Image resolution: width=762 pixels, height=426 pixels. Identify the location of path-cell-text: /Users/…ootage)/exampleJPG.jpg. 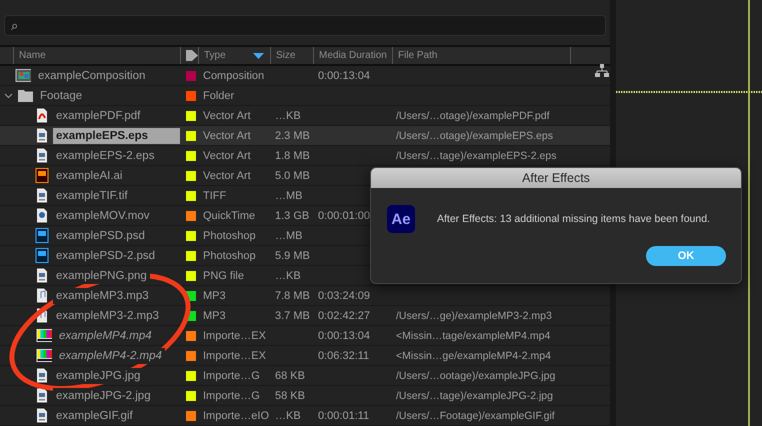
(475, 376).